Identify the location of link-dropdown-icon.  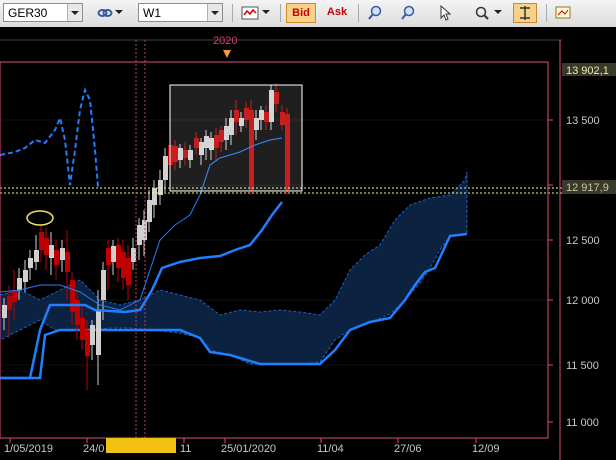
(119, 12).